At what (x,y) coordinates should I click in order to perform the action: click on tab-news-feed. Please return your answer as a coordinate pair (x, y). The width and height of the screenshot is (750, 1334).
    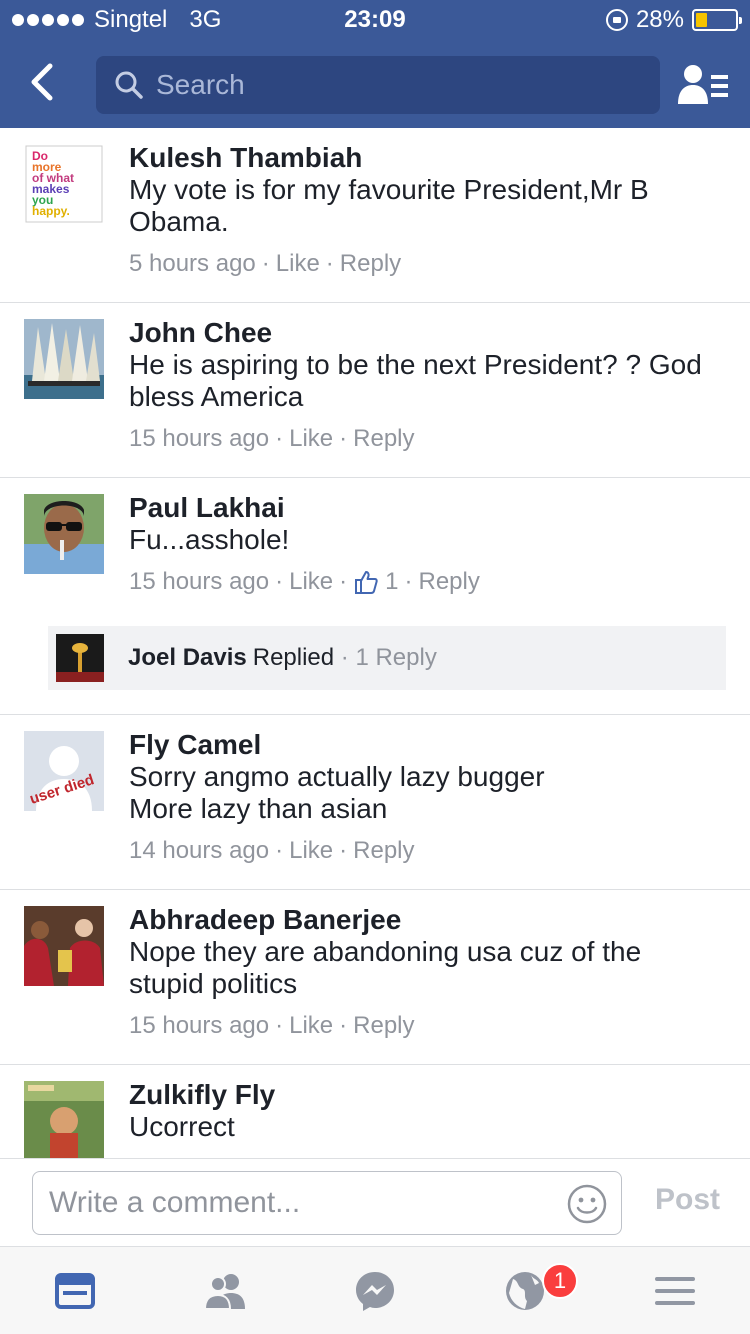
    Looking at the image, I should click on (75, 1291).